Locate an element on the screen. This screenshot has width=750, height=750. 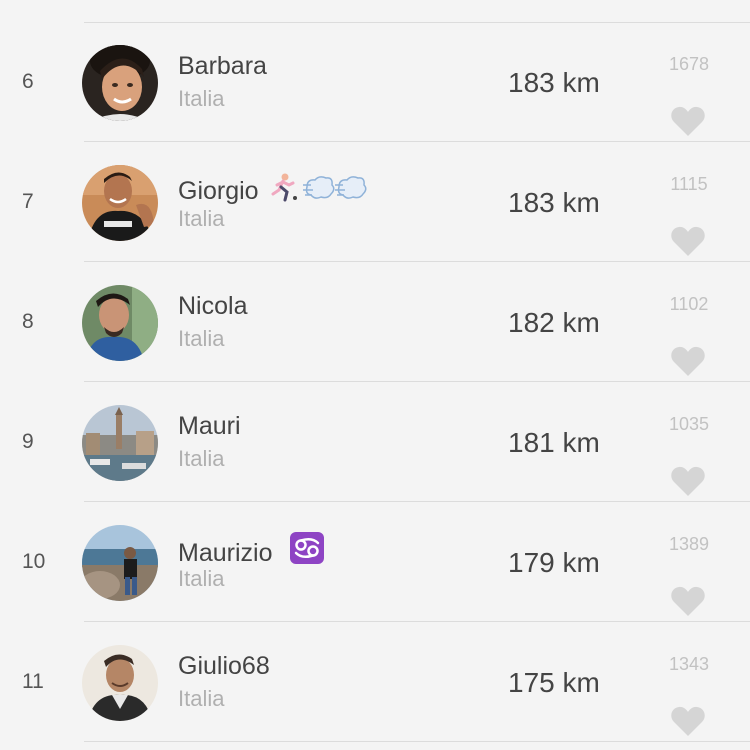
rank-number: 6 is located at coordinates (28, 81).